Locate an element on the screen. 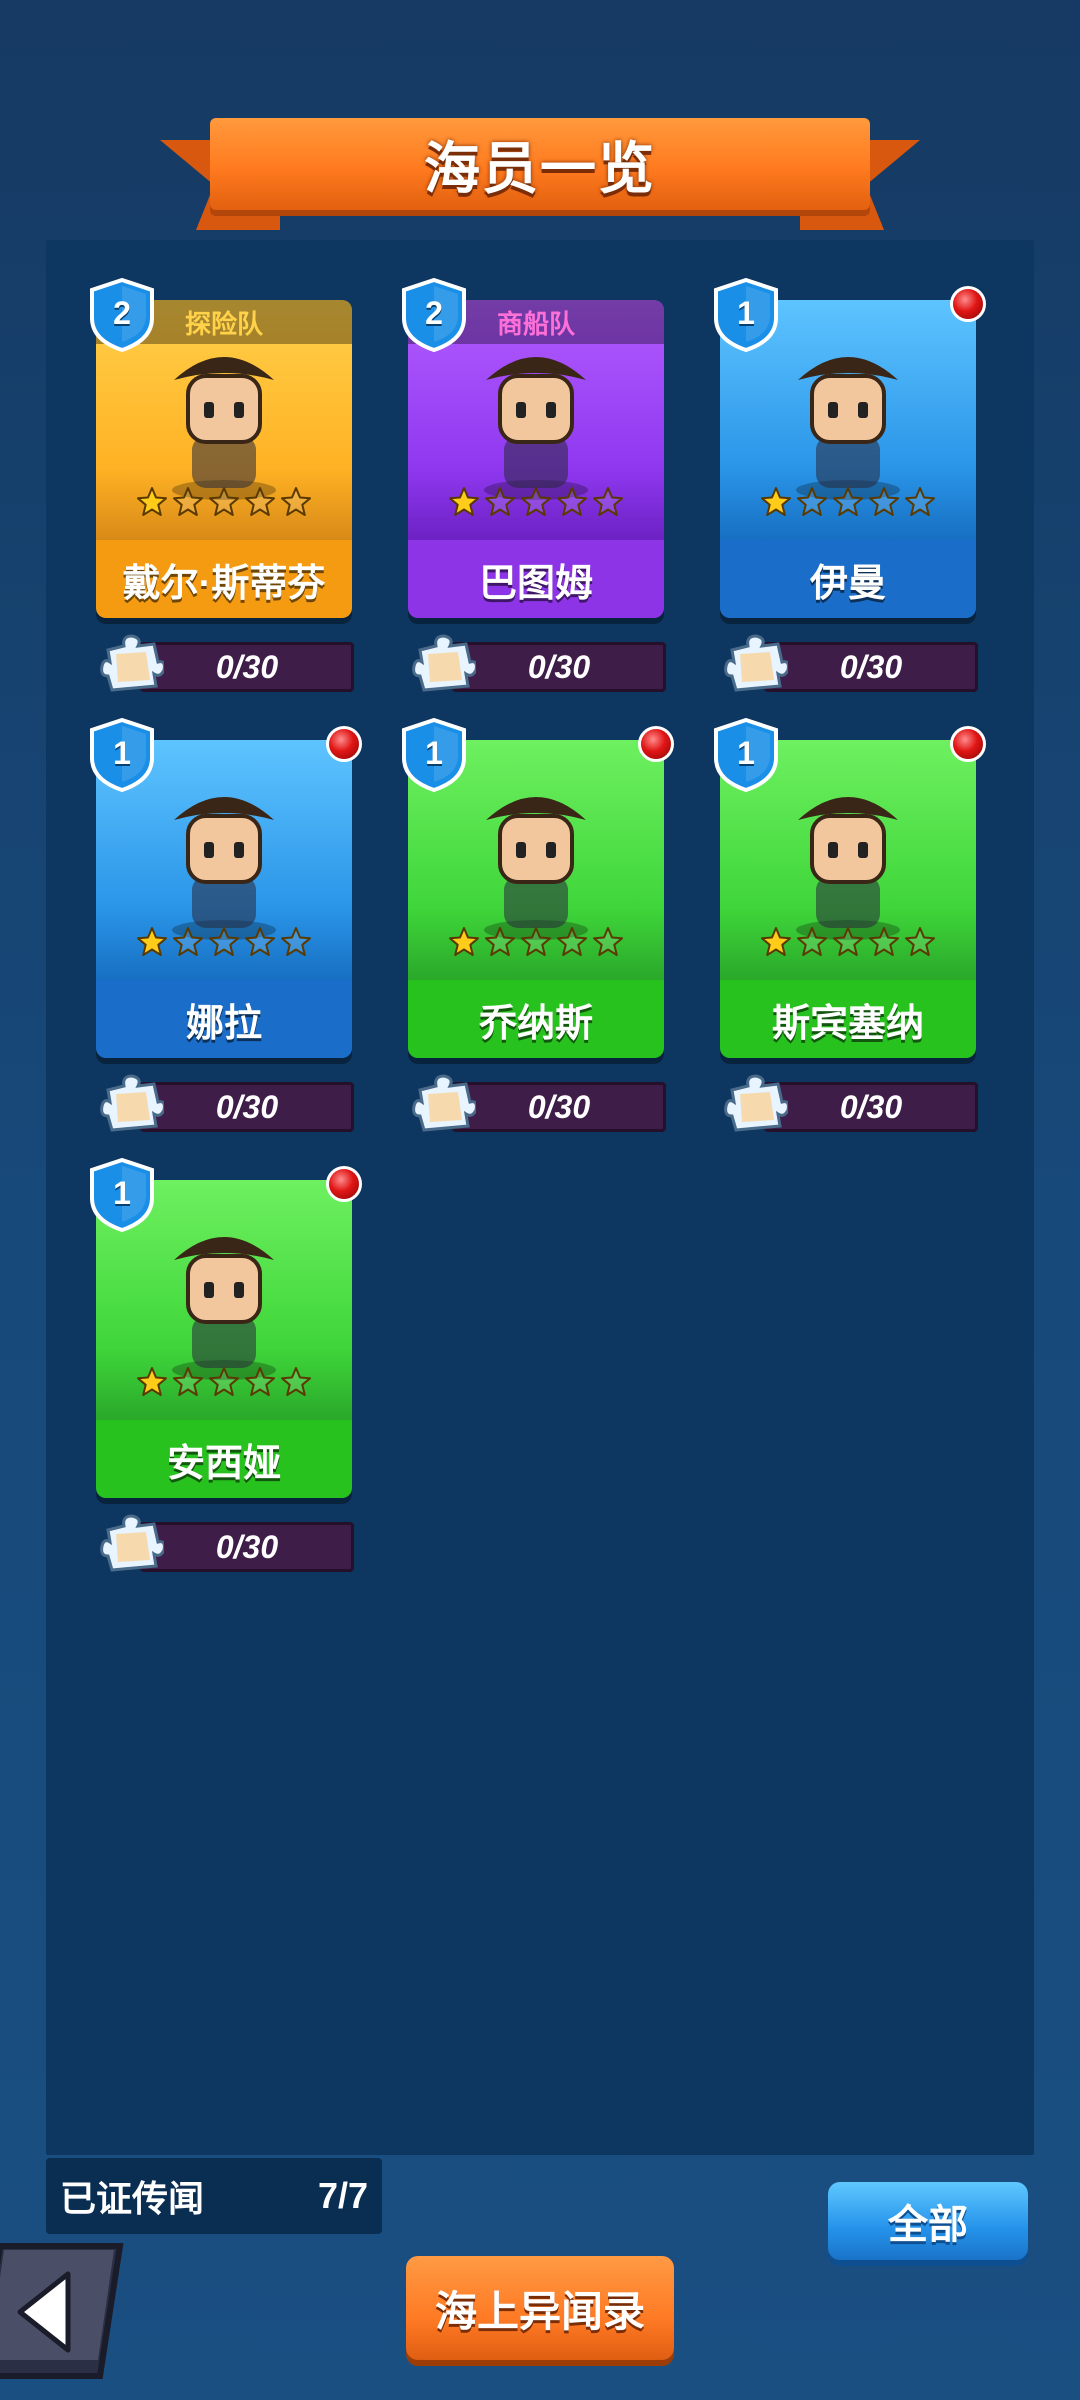  crew-name: 娜拉 is located at coordinates (224, 1019).